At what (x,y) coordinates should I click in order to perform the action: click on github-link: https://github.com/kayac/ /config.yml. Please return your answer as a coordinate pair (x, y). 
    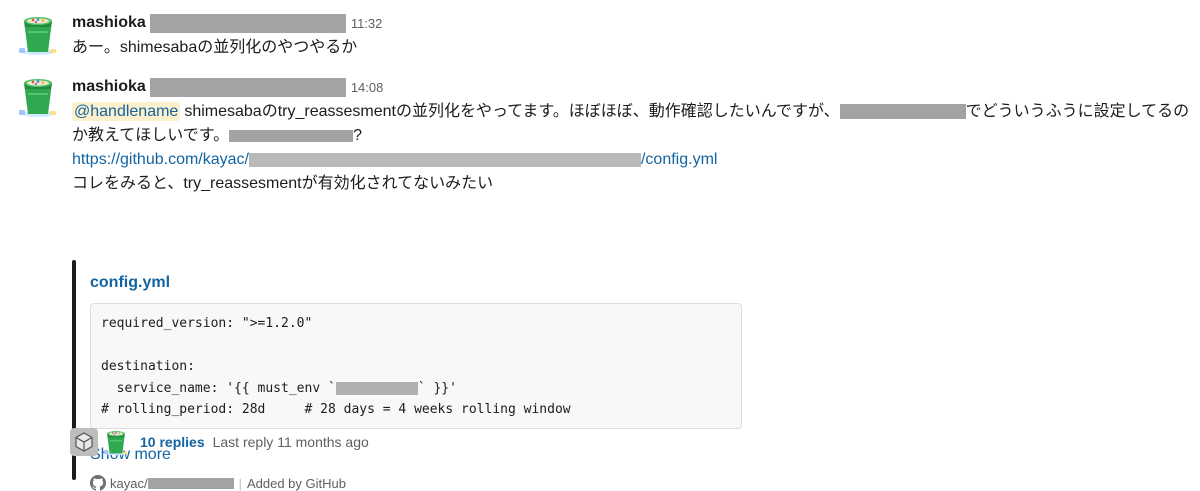
    Looking at the image, I should click on (394, 159).